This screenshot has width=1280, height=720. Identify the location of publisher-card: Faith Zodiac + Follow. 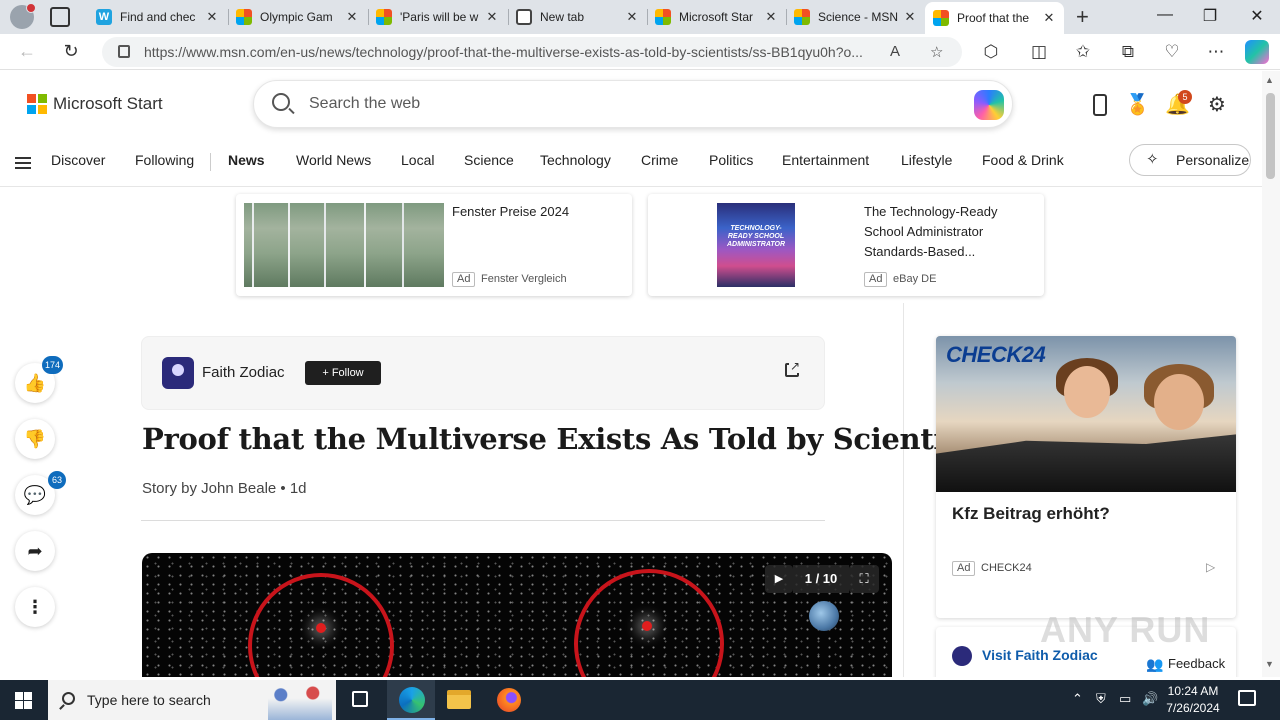
(483, 373).